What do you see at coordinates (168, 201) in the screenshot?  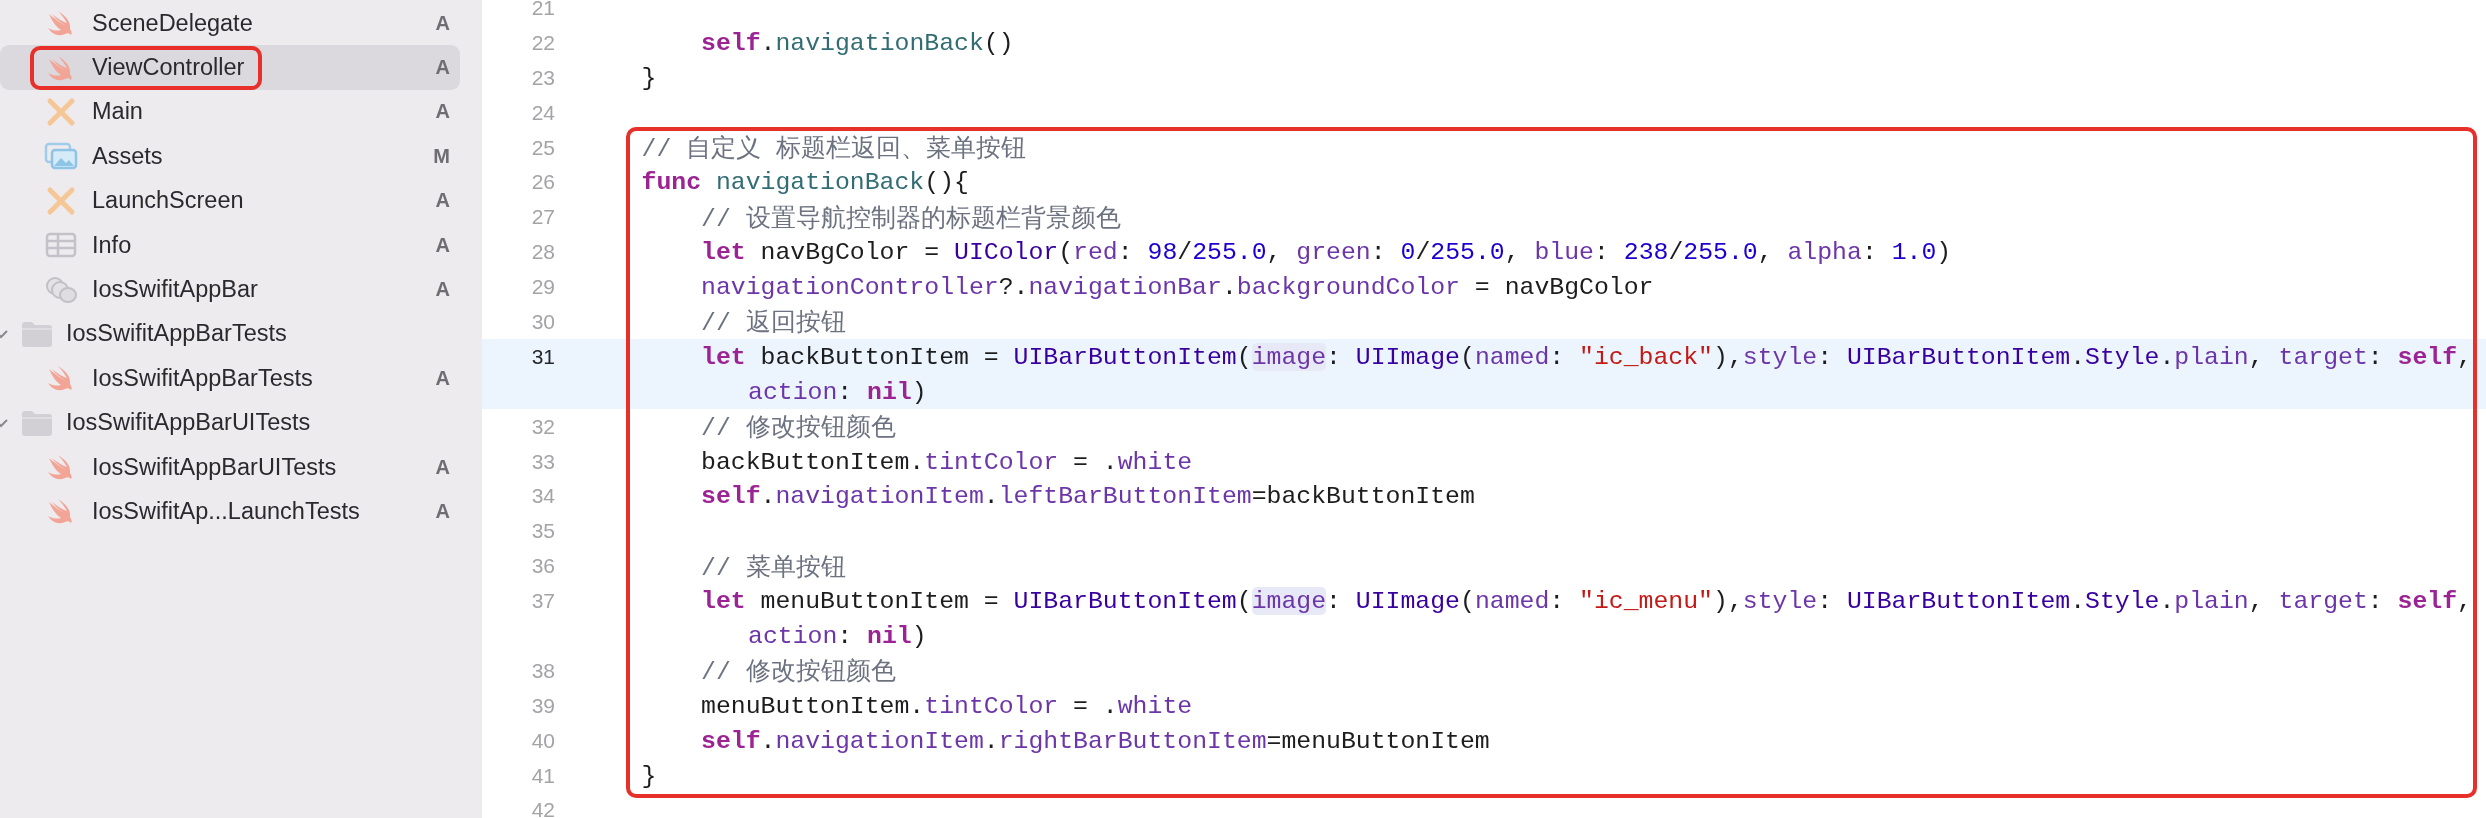 I see `file-name: LaunchScreen` at bounding box center [168, 201].